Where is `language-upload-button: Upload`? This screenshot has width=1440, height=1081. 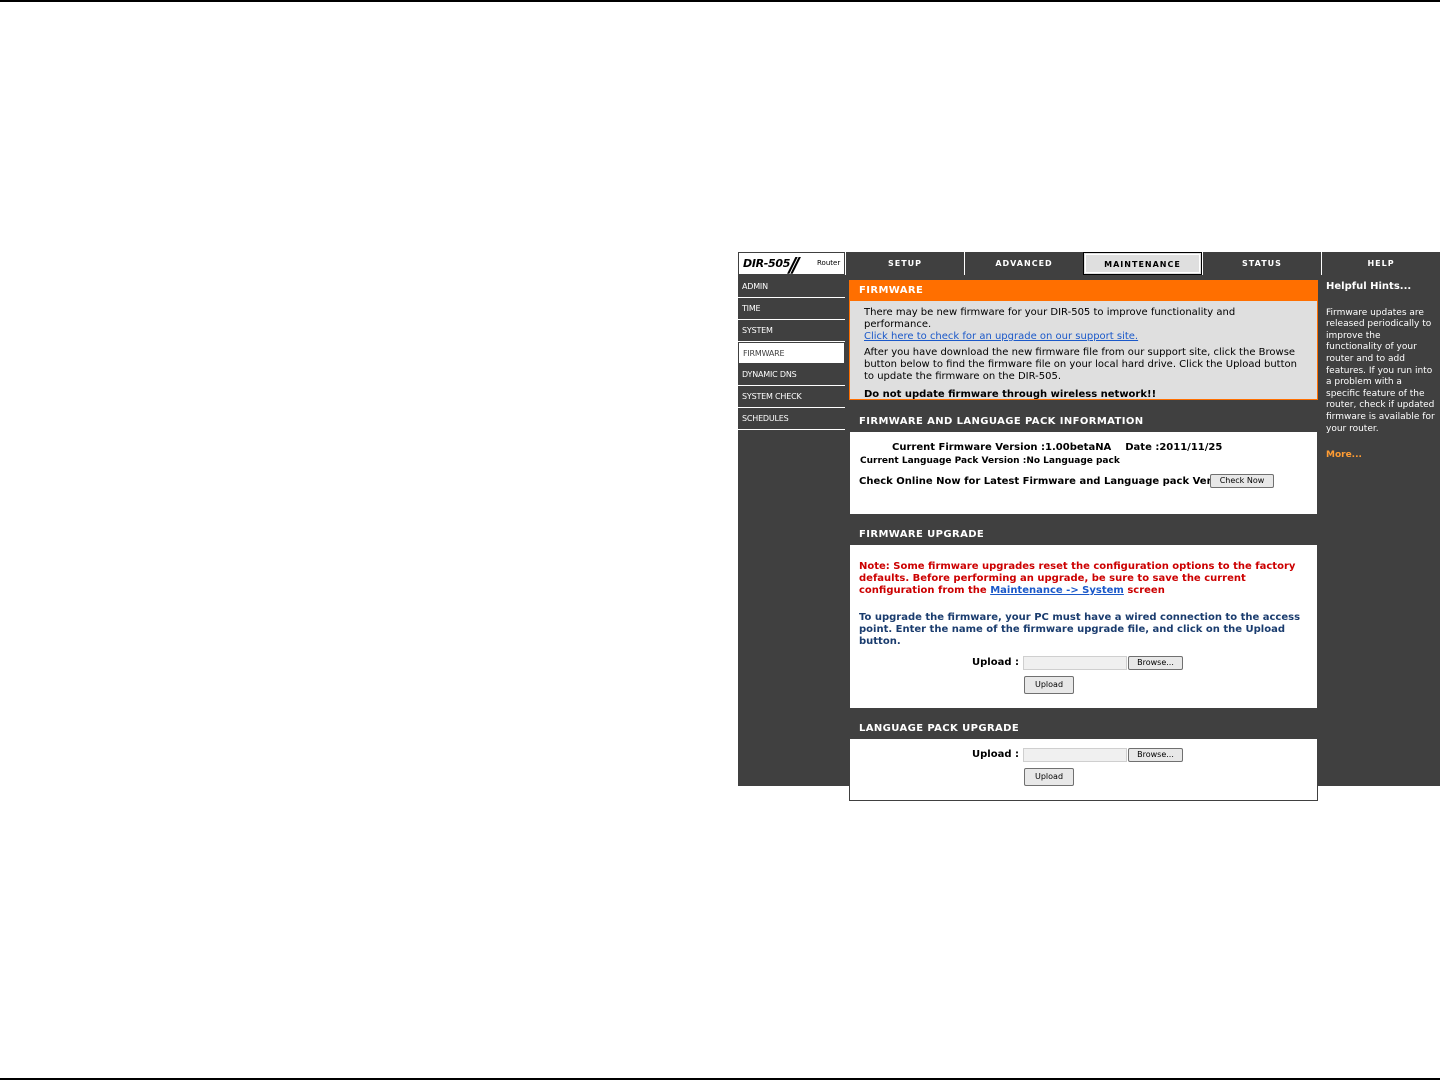
language-upload-button: Upload is located at coordinates (1049, 777).